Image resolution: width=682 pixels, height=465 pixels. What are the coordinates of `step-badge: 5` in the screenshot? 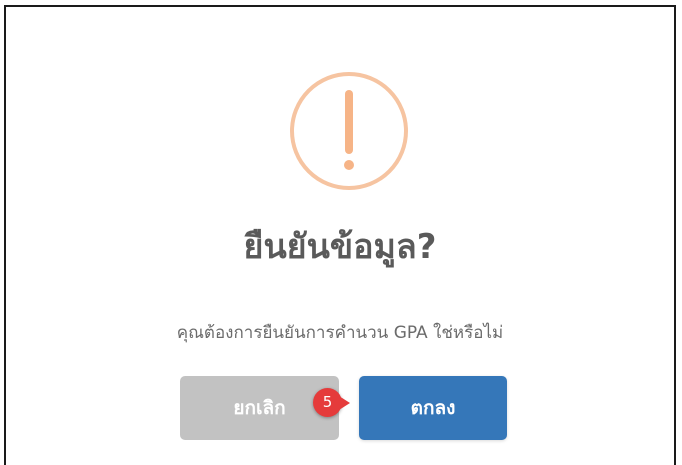 It's located at (331, 402).